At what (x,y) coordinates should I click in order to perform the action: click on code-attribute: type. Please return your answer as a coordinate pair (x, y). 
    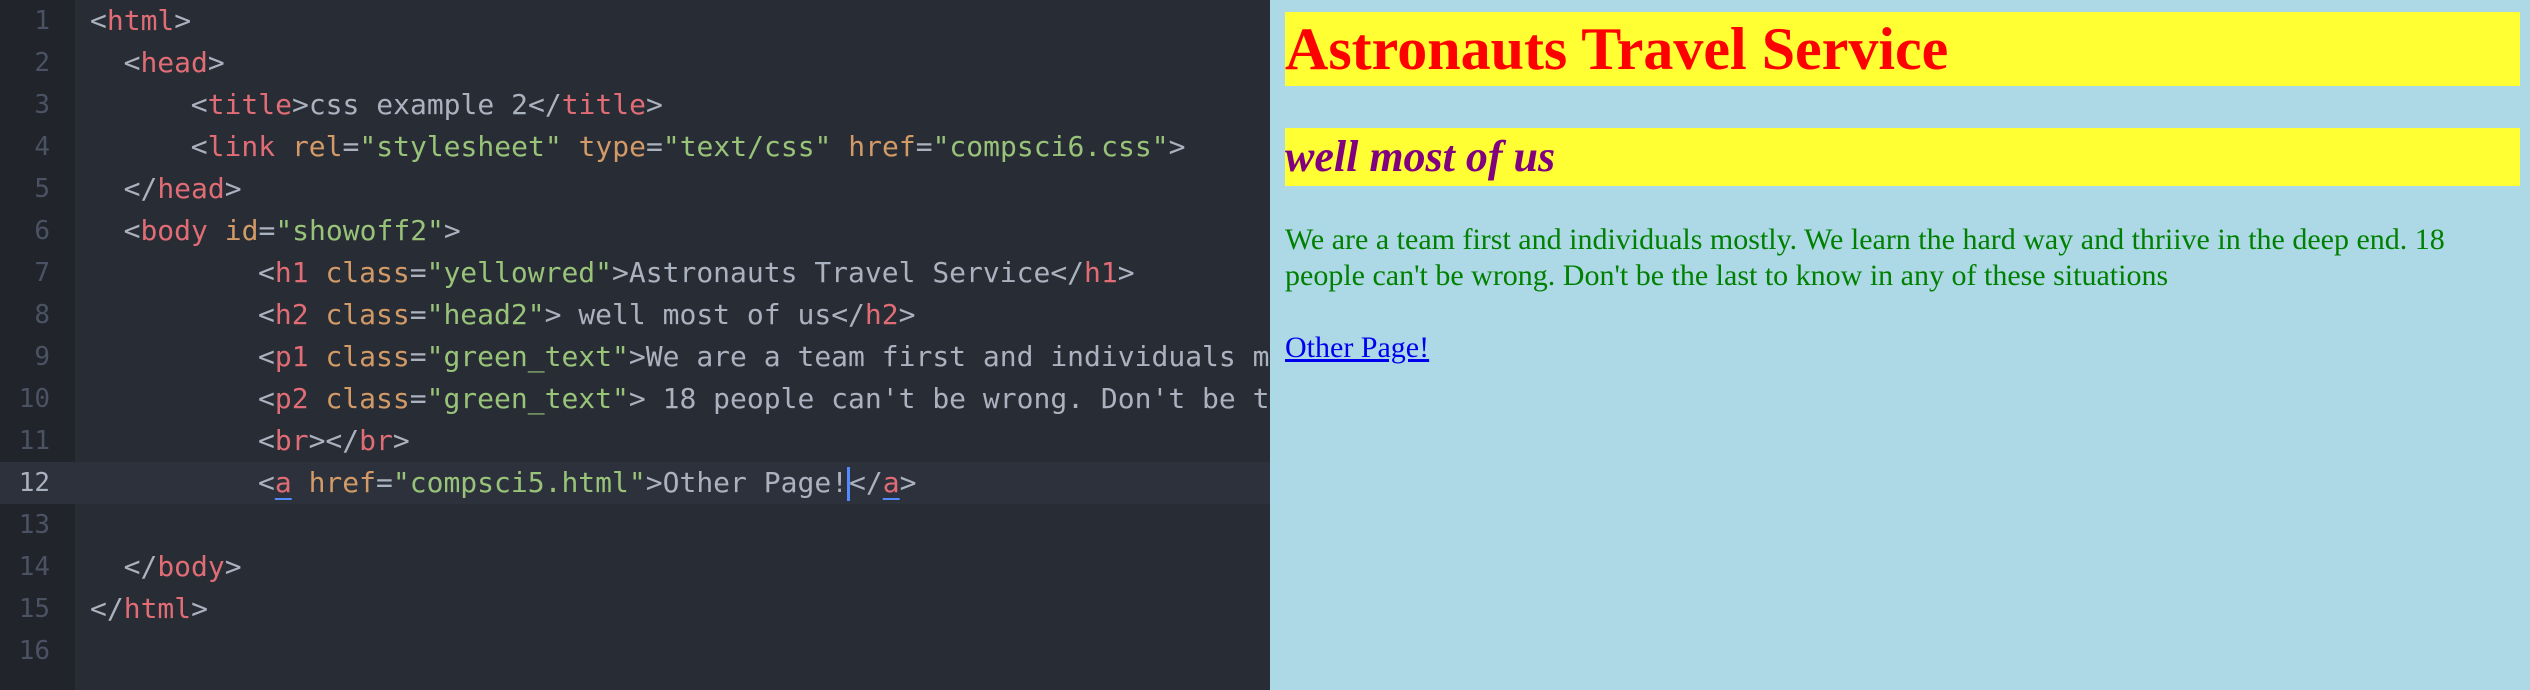
    Looking at the image, I should click on (612, 146).